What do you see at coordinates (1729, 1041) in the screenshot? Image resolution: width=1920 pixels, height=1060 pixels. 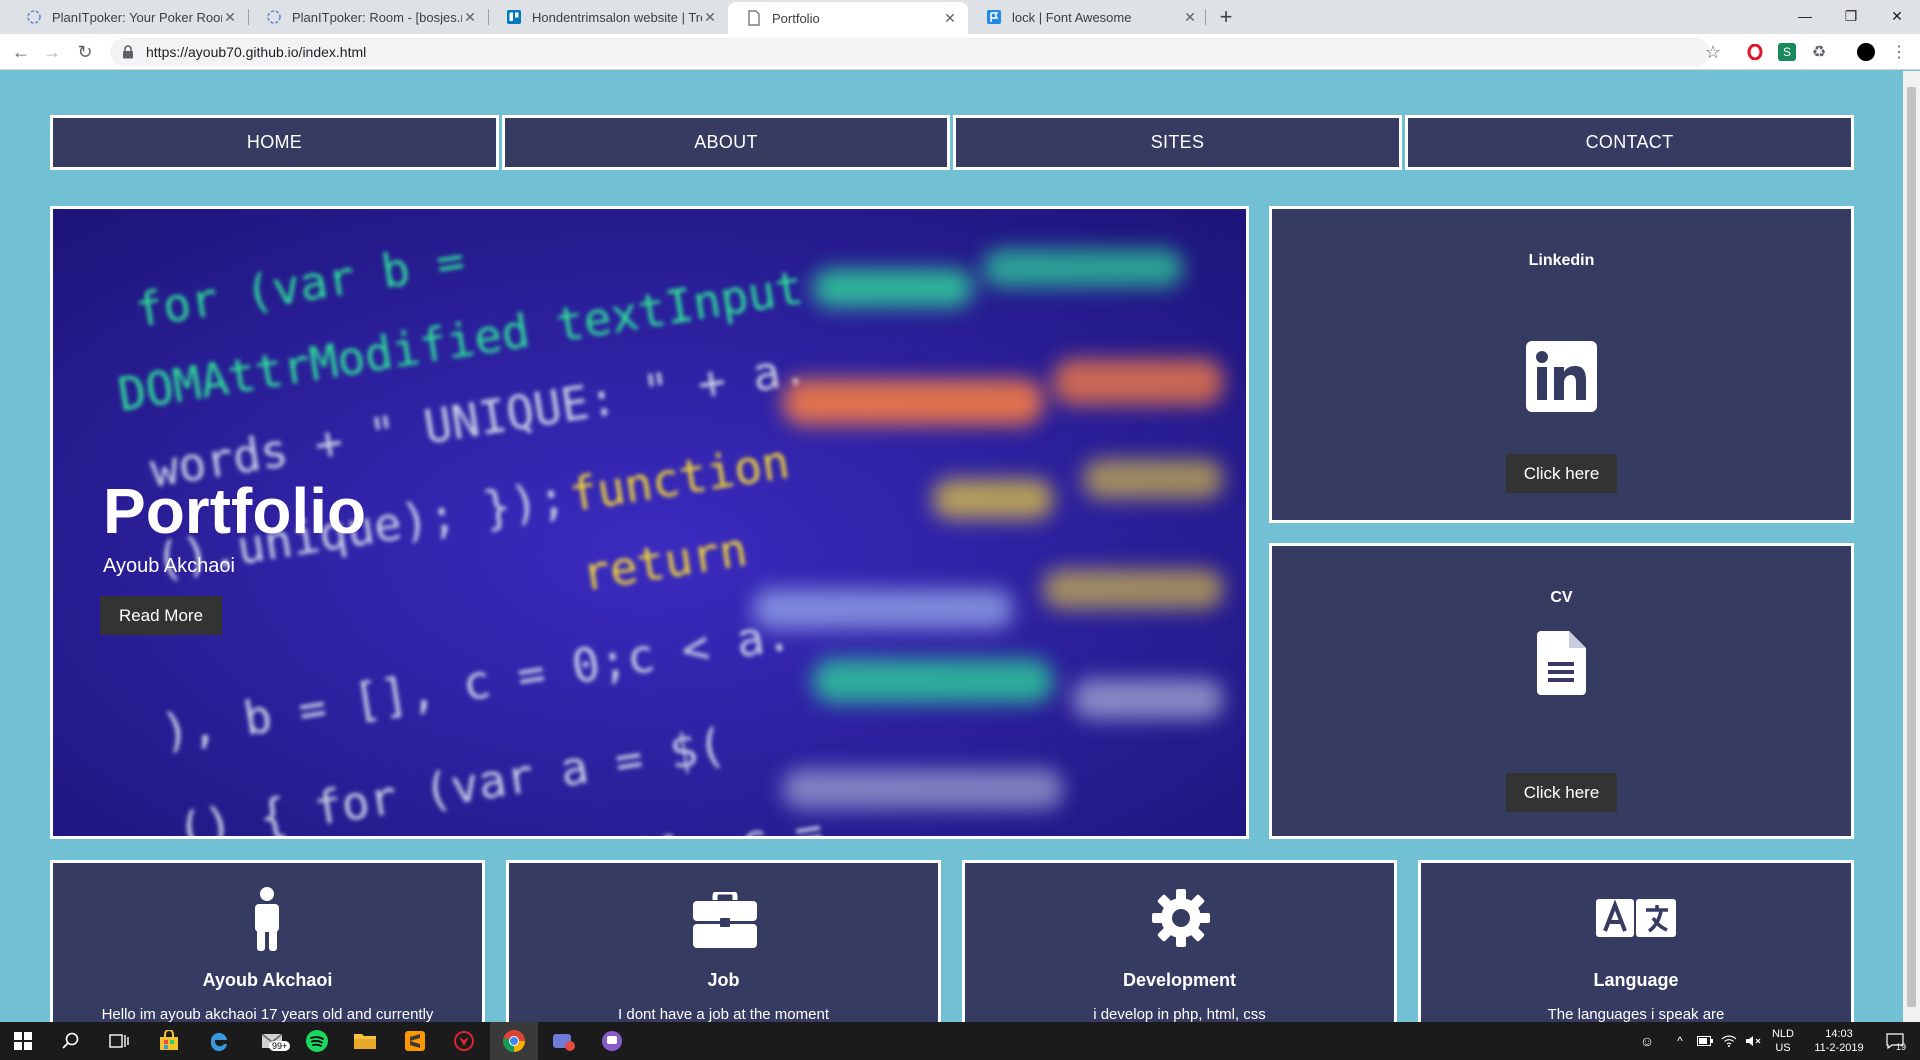 I see `wifi-icon` at bounding box center [1729, 1041].